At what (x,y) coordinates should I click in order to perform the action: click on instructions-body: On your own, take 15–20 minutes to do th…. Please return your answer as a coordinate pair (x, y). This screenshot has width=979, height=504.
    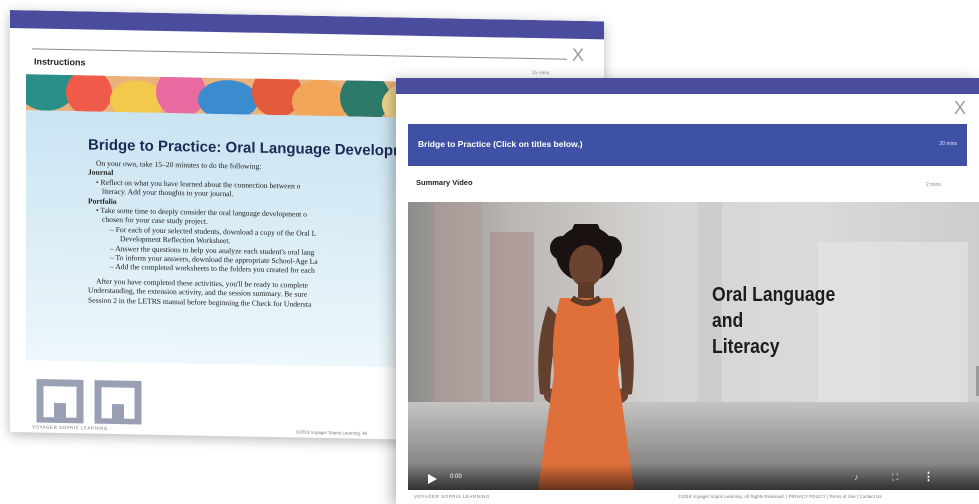
    Looking at the image, I should click on (268, 234).